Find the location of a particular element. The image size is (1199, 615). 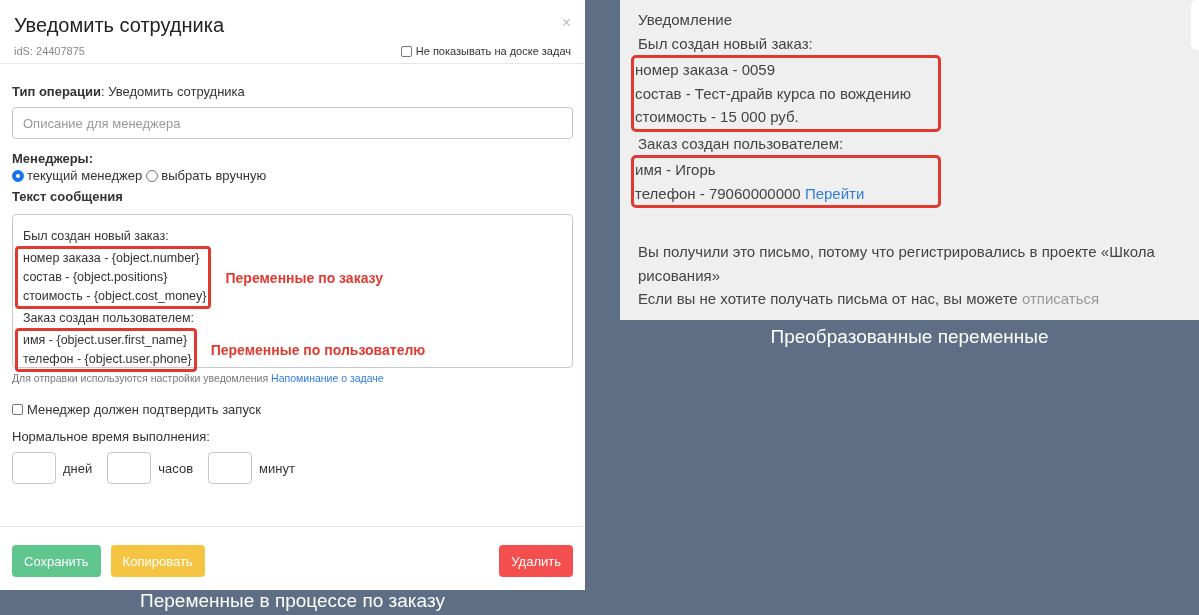

caption: Преобразованные переменные is located at coordinates (909, 337).